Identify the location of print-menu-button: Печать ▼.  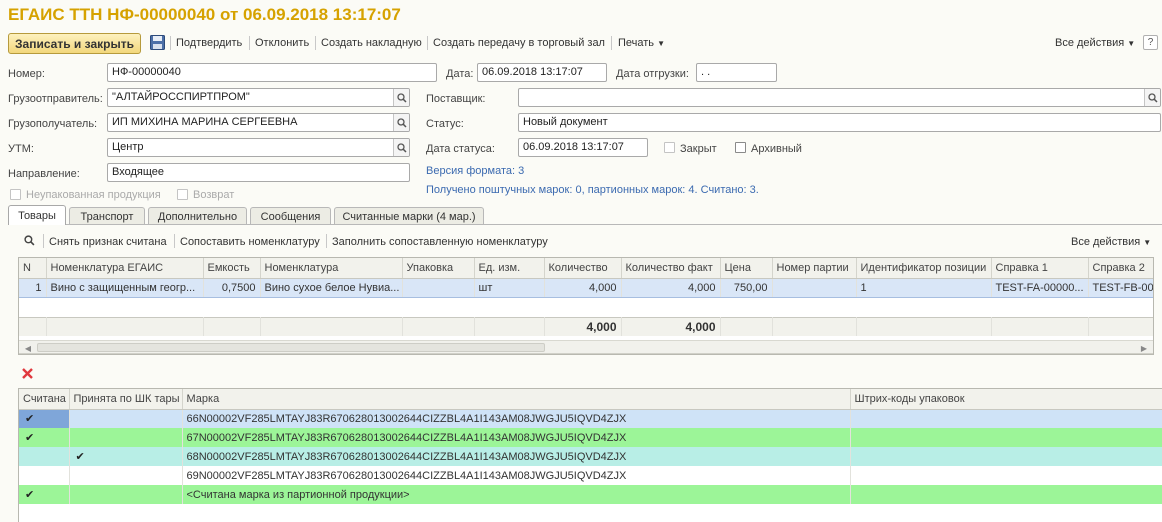
(641, 43).